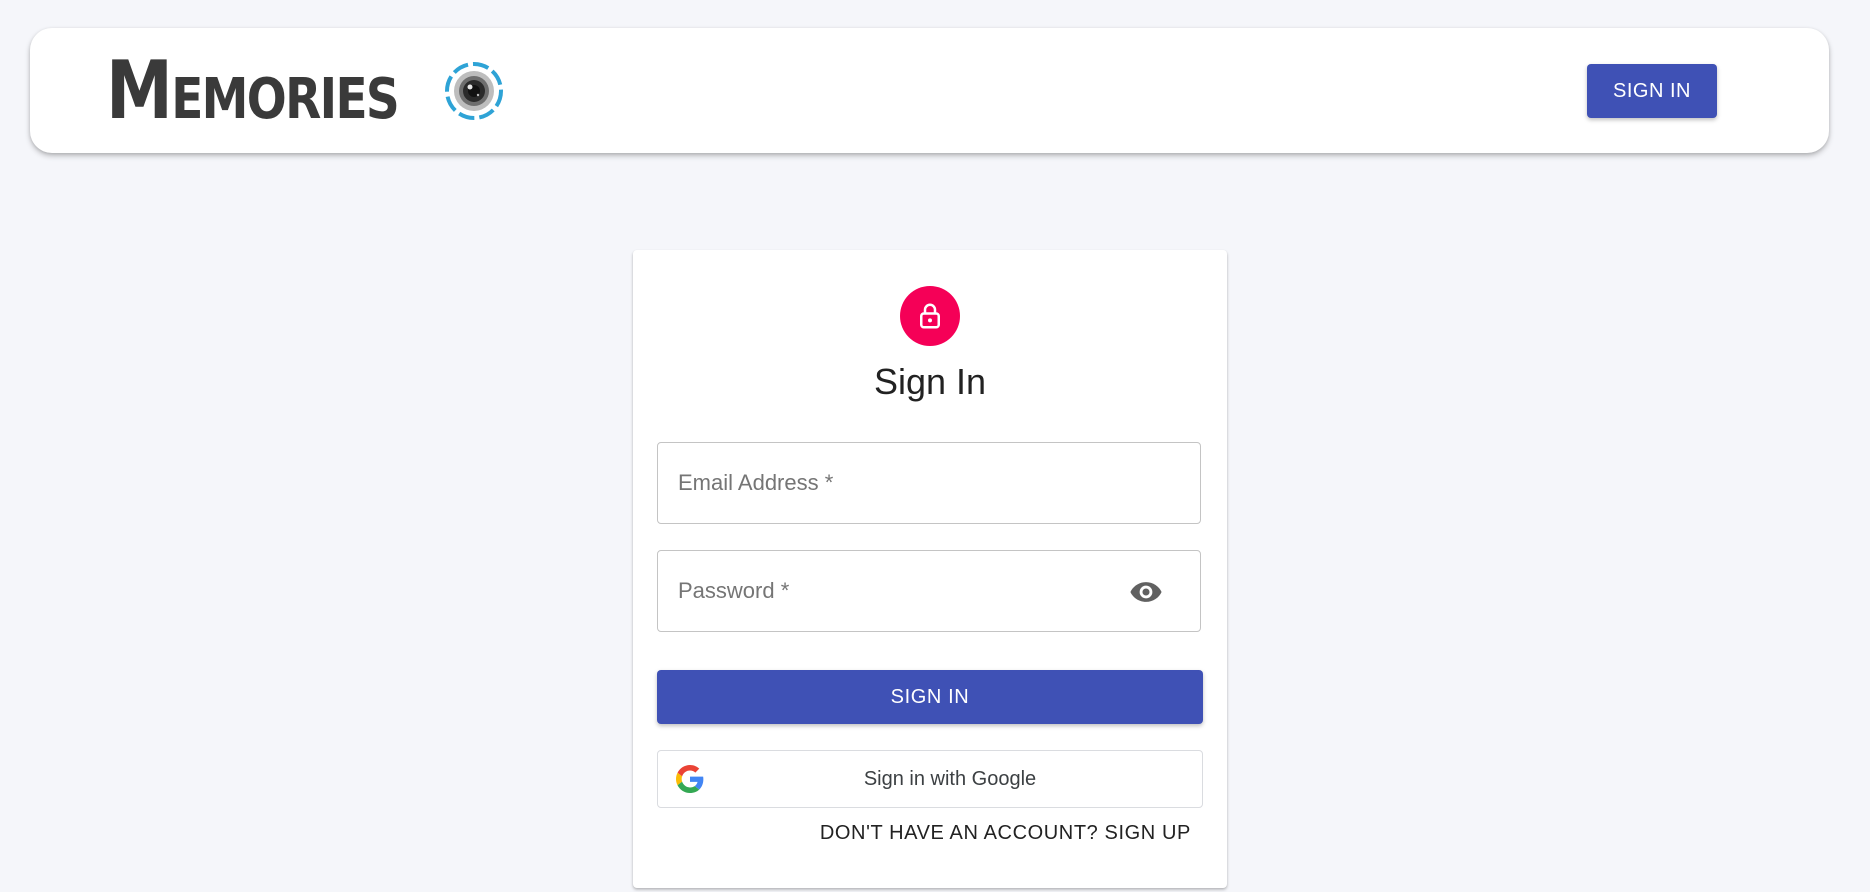 Image resolution: width=1870 pixels, height=892 pixels. Describe the element at coordinates (1005, 833) in the screenshot. I see `signup-link: DON'T HAVE AN ACCOUNT? SIGN UP` at that location.